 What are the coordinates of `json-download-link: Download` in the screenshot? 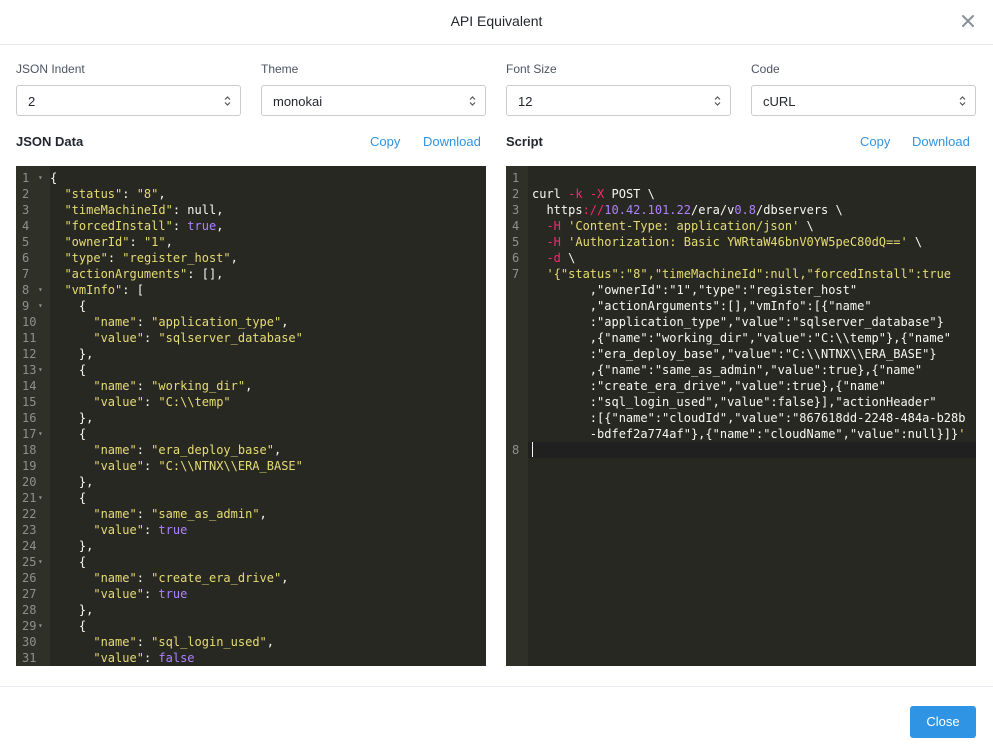 It's located at (452, 141).